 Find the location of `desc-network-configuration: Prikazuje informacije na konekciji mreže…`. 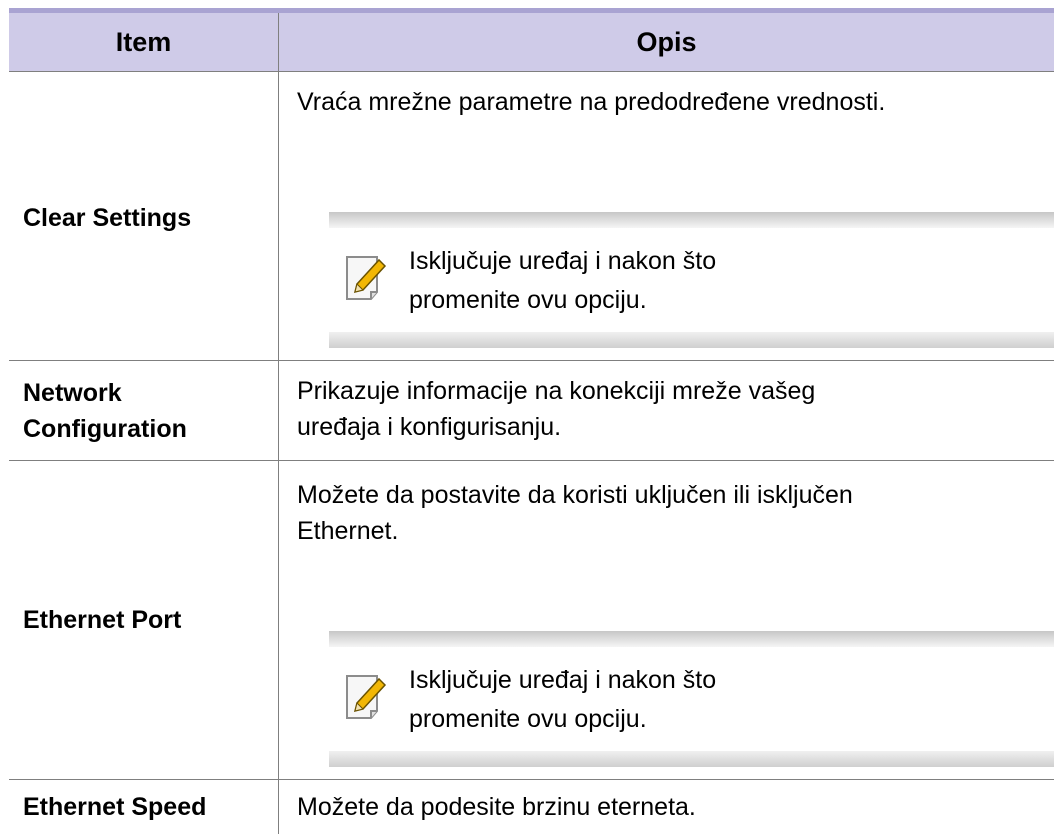

desc-network-configuration: Prikazuje informacije na konekciji mreže… is located at coordinates (672, 409).